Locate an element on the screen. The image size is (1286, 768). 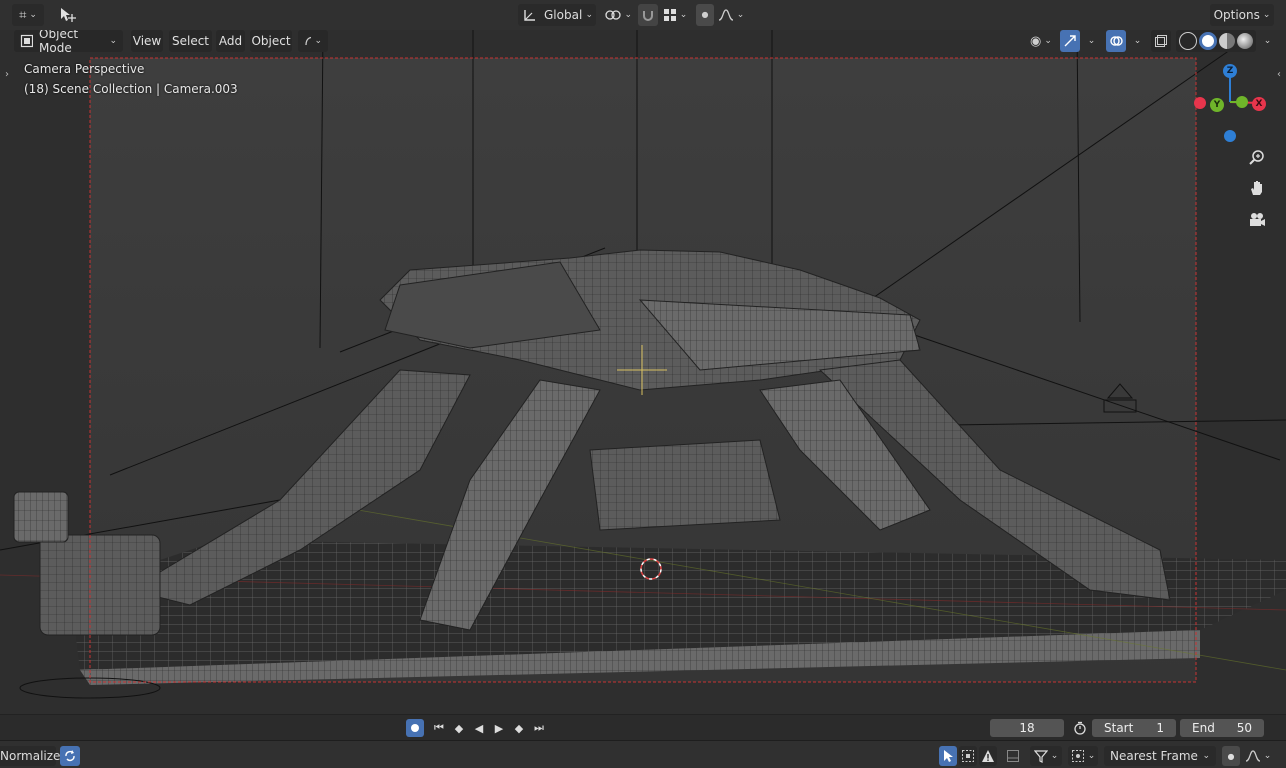
pivot-point-button: ⌄ is located at coordinates (618, 15).